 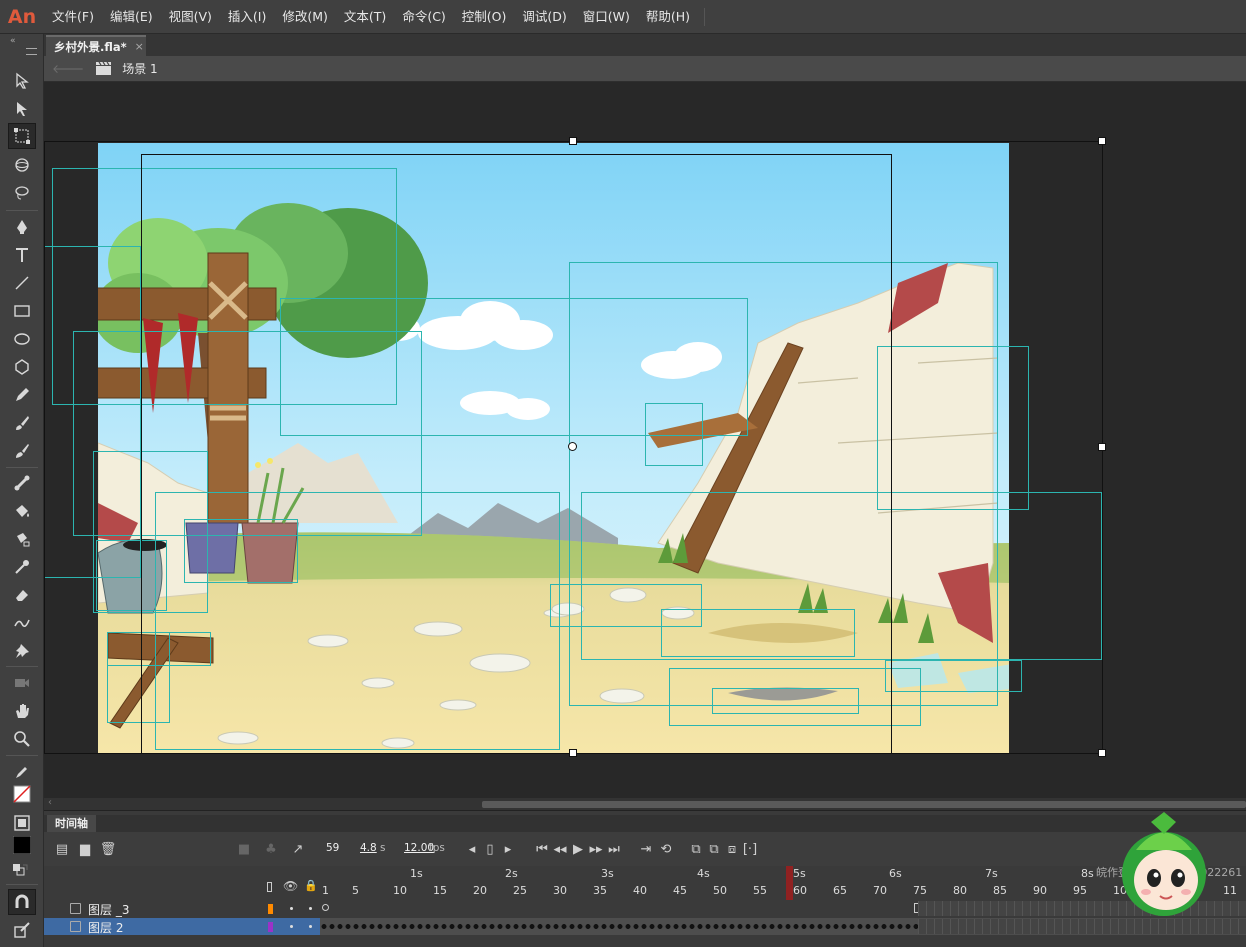 What do you see at coordinates (22, 739) in the screenshot?
I see `zoom-icon` at bounding box center [22, 739].